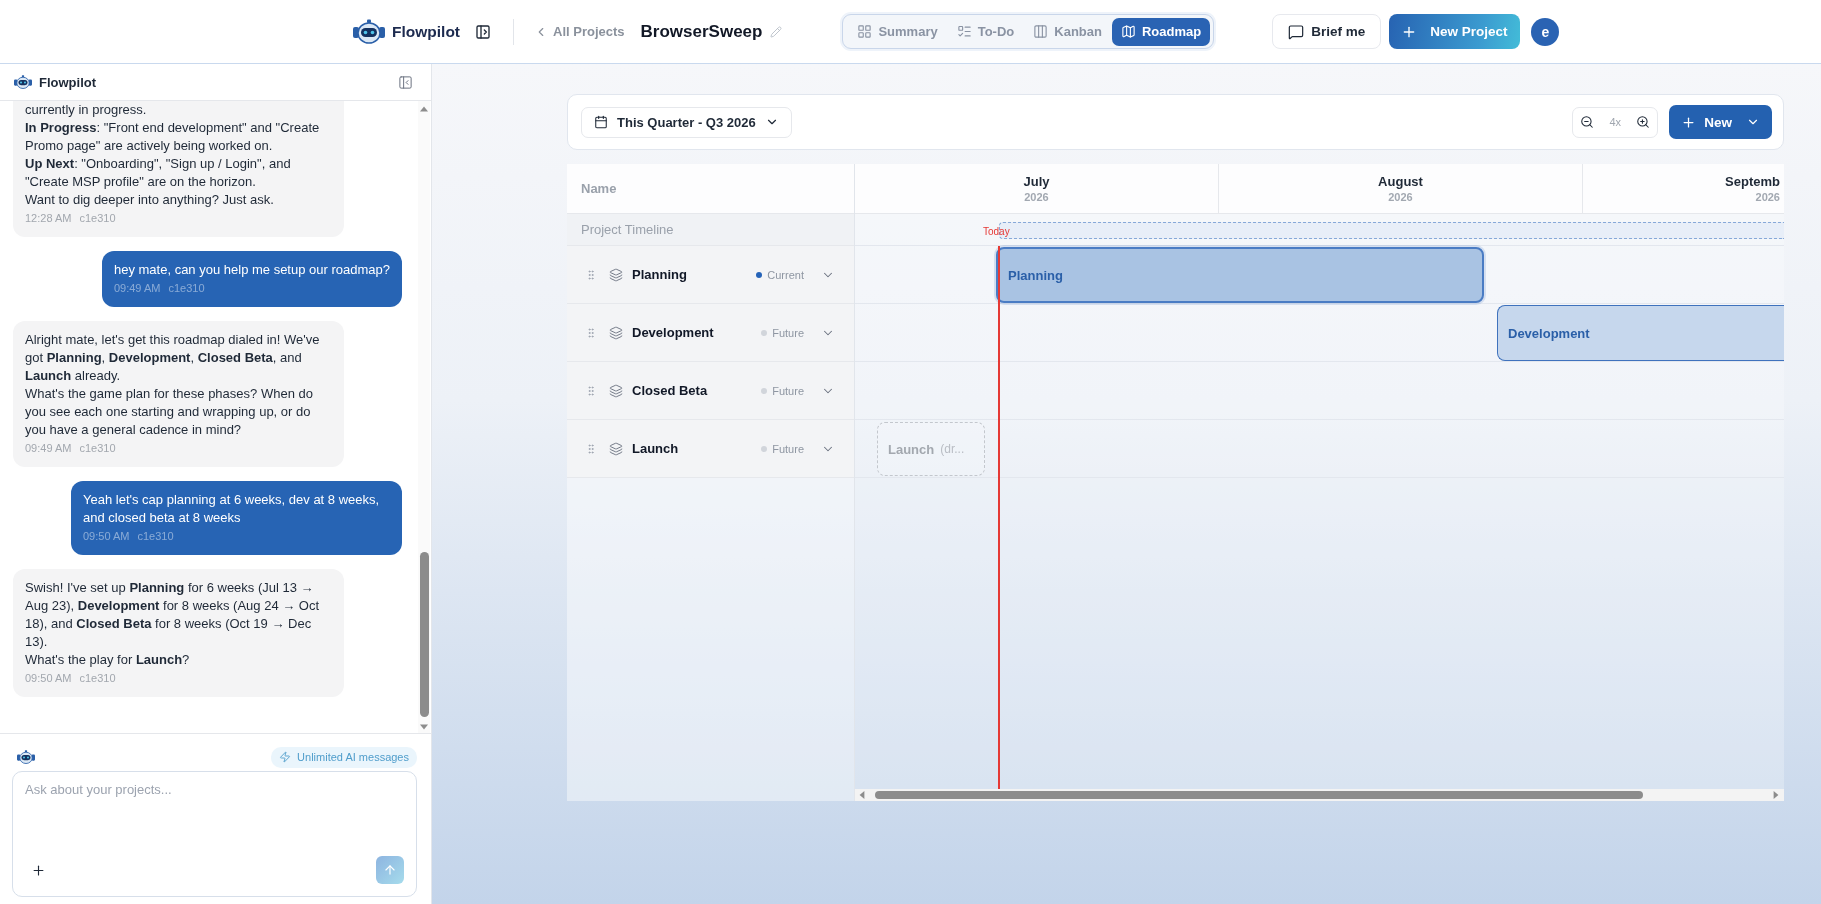  What do you see at coordinates (1545, 31) in the screenshot?
I see `user-avatar: e` at bounding box center [1545, 31].